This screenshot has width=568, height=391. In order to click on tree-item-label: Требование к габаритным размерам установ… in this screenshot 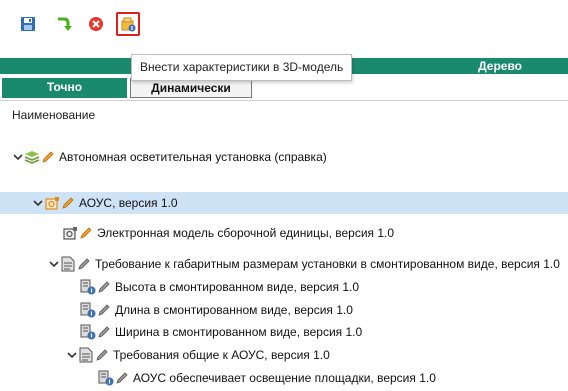, I will do `click(327, 264)`.